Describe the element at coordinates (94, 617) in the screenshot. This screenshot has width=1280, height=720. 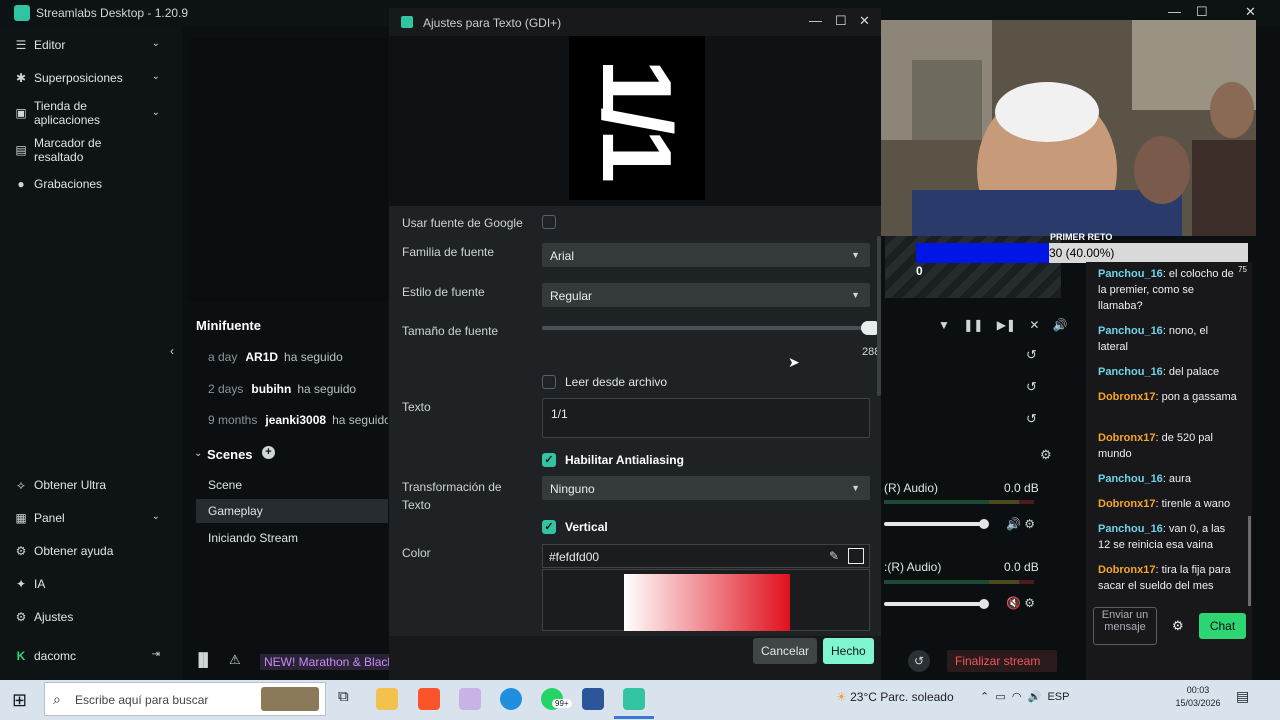
I see `sidebar-item-settings: ⚙ Ajustes` at that location.